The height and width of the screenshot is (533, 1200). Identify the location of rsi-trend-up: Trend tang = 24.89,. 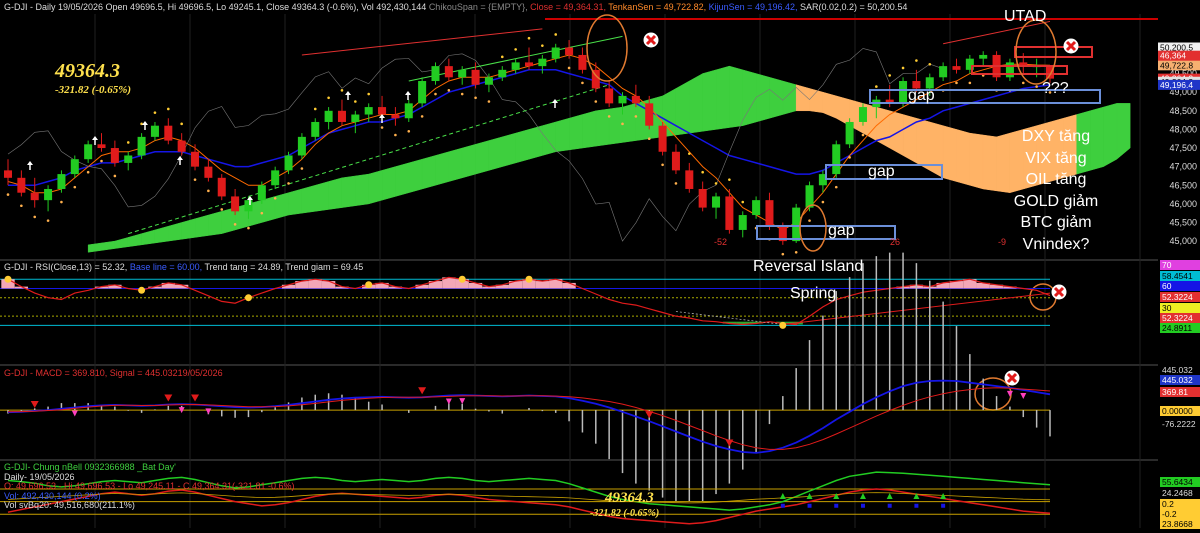
(243, 267).